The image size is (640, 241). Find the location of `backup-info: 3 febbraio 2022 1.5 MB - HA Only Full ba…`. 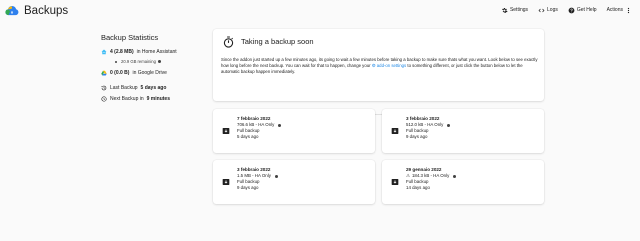

backup-info: 3 febbraio 2022 1.5 MB - HA Only Full ba… is located at coordinates (257, 179).